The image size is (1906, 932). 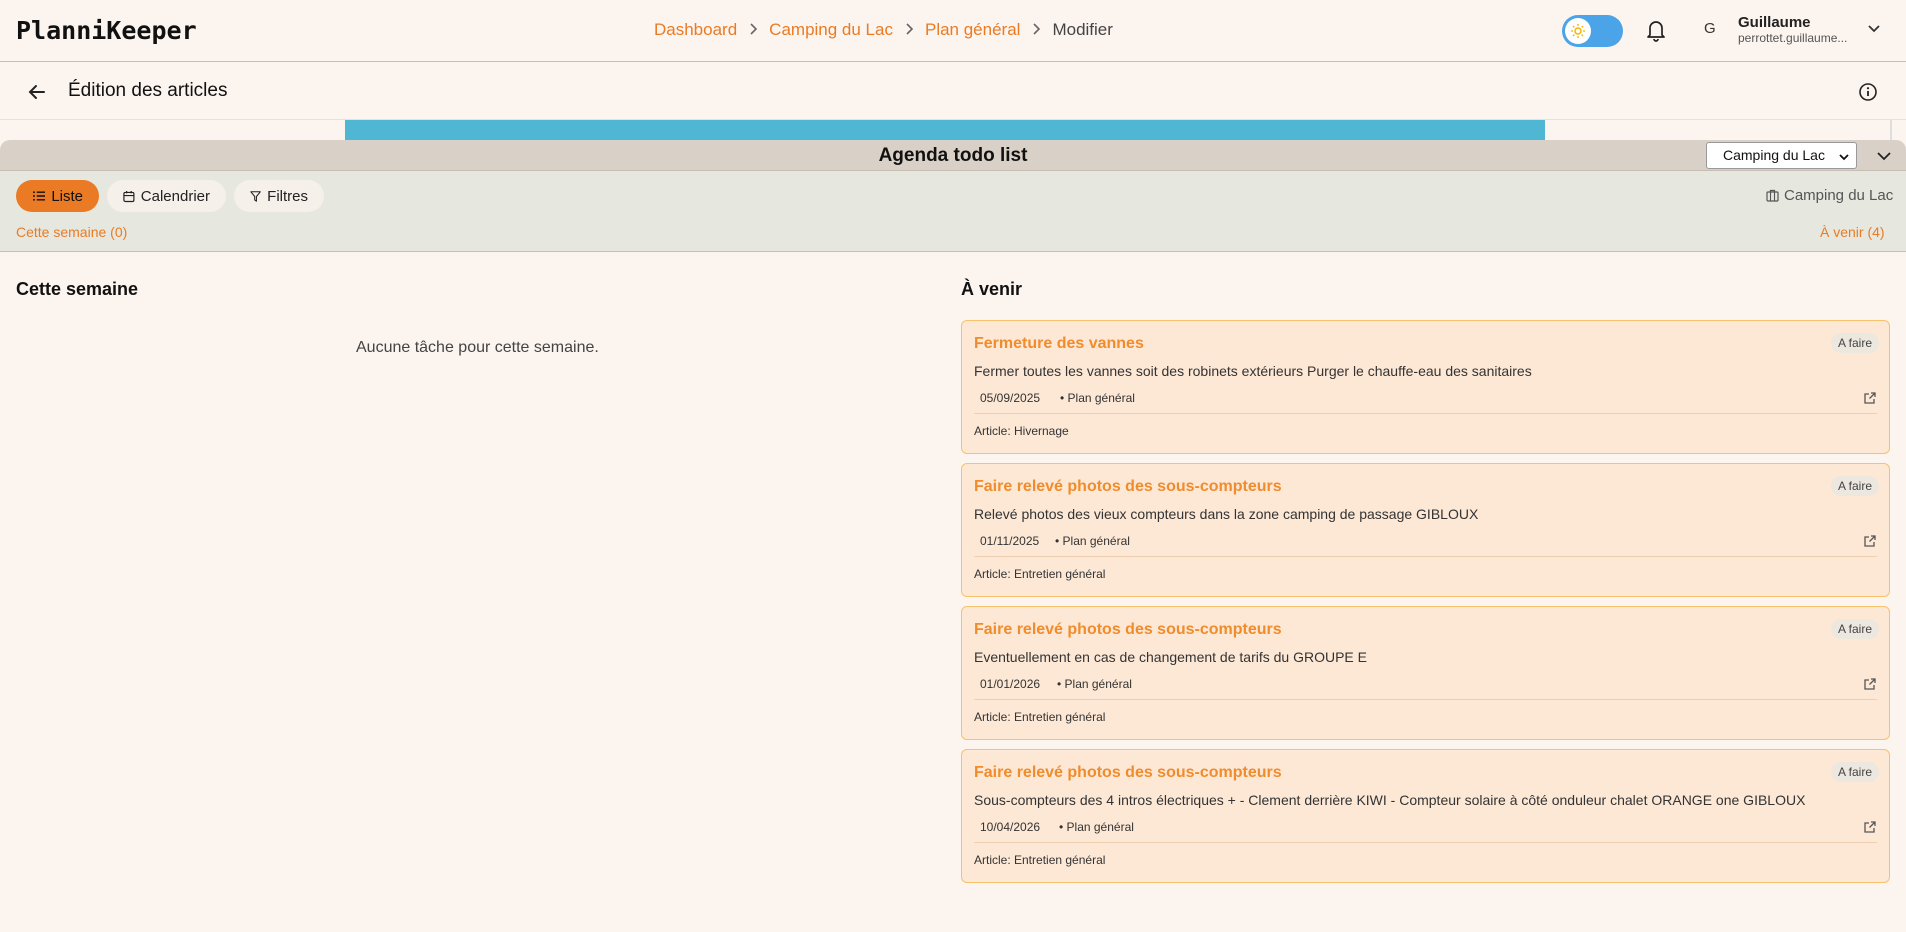 What do you see at coordinates (1656, 30) in the screenshot?
I see `bell-icon` at bounding box center [1656, 30].